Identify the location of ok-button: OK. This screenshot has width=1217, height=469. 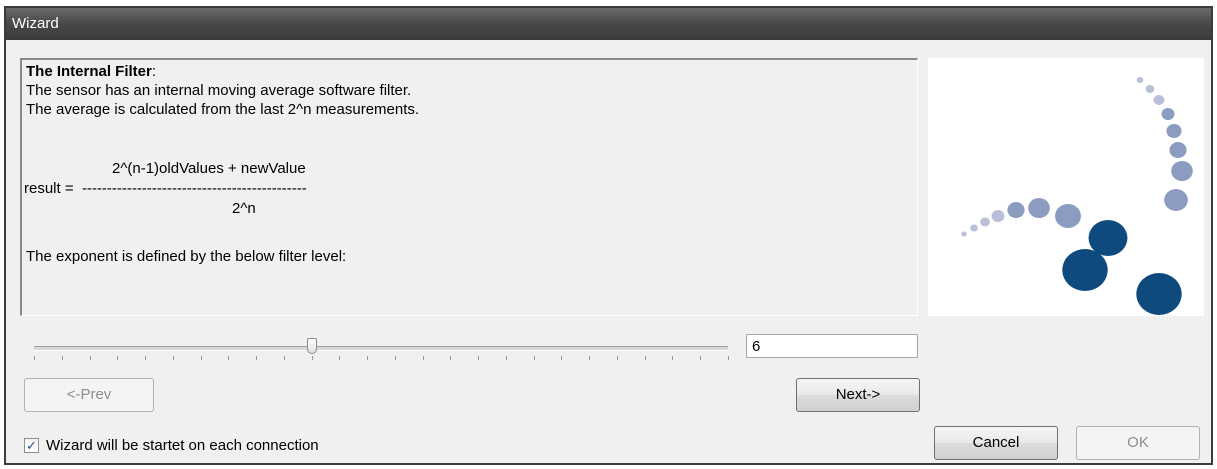
(1138, 443).